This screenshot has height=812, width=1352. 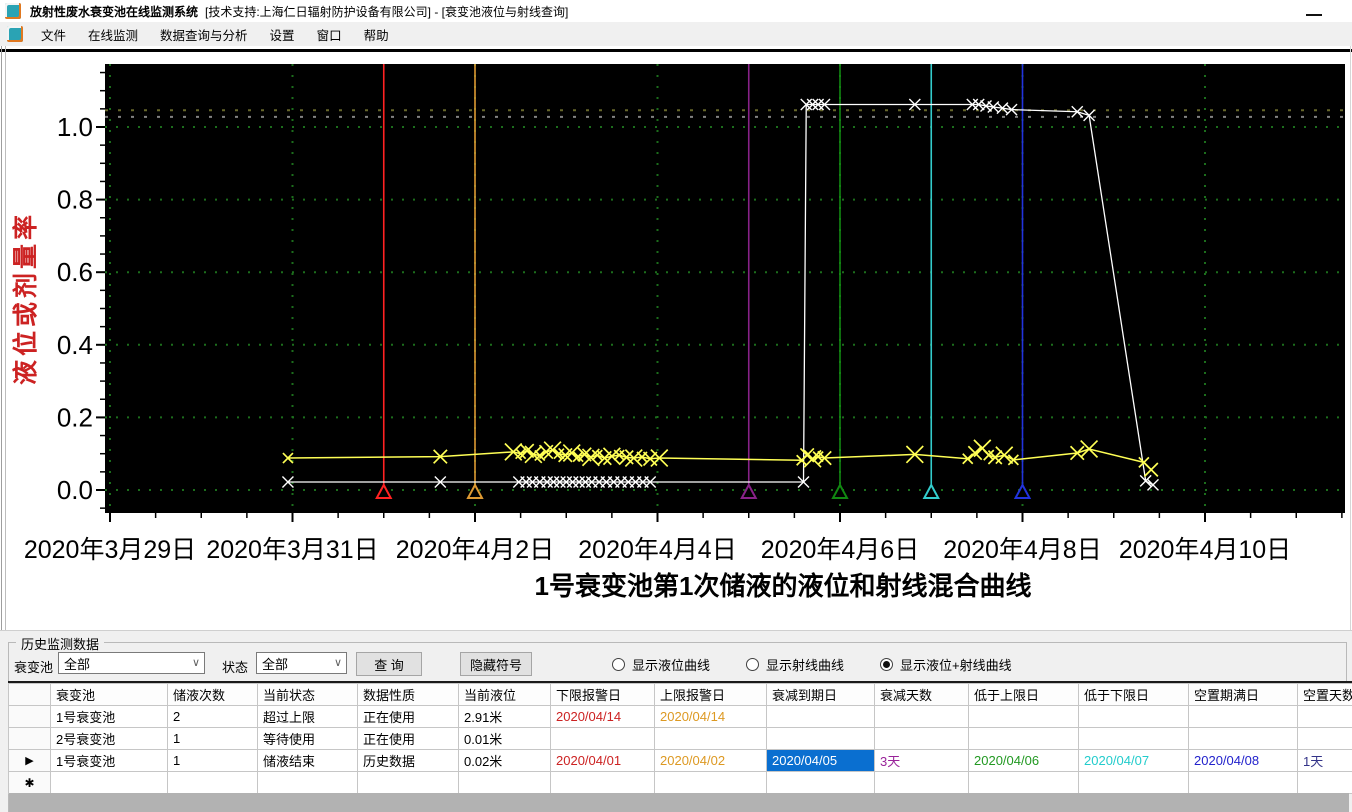 What do you see at coordinates (1314, 10) in the screenshot?
I see `minimize-icon` at bounding box center [1314, 10].